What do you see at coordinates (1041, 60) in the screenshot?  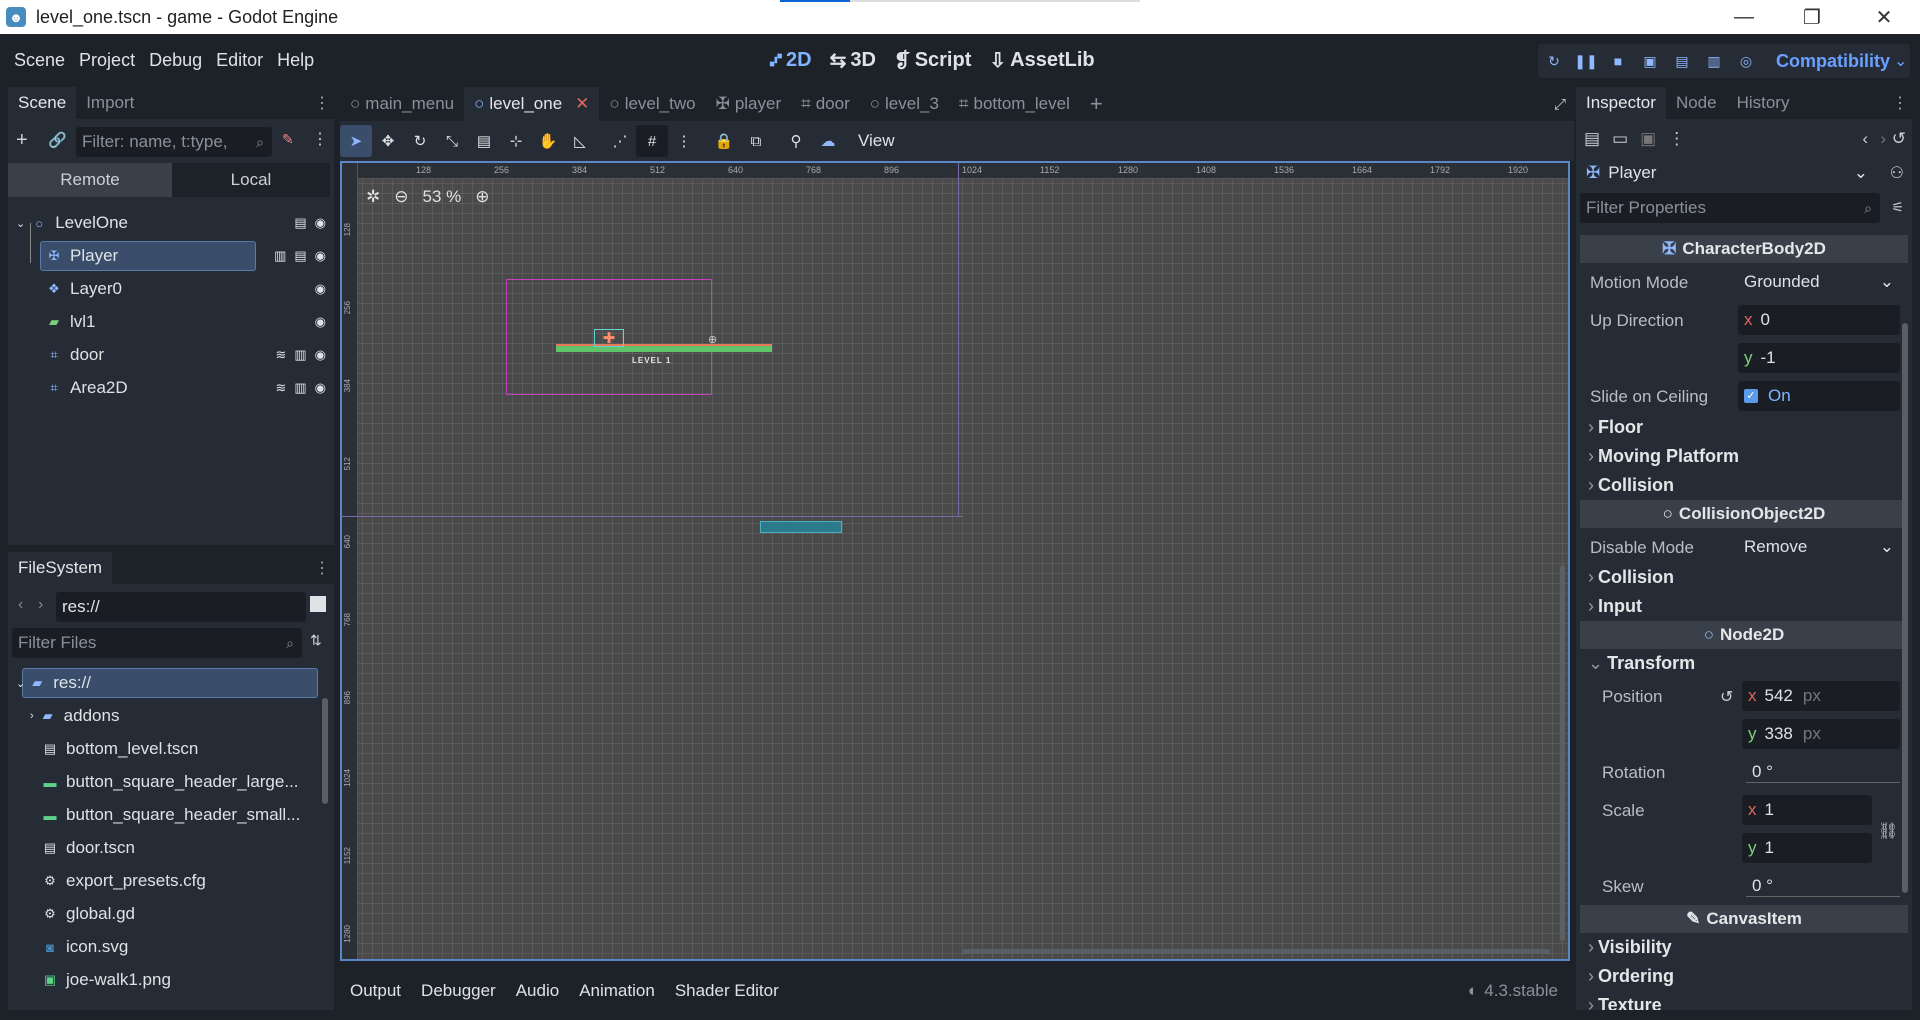 I see `mode-assetlib-button: ⇩ AssetLib` at bounding box center [1041, 60].